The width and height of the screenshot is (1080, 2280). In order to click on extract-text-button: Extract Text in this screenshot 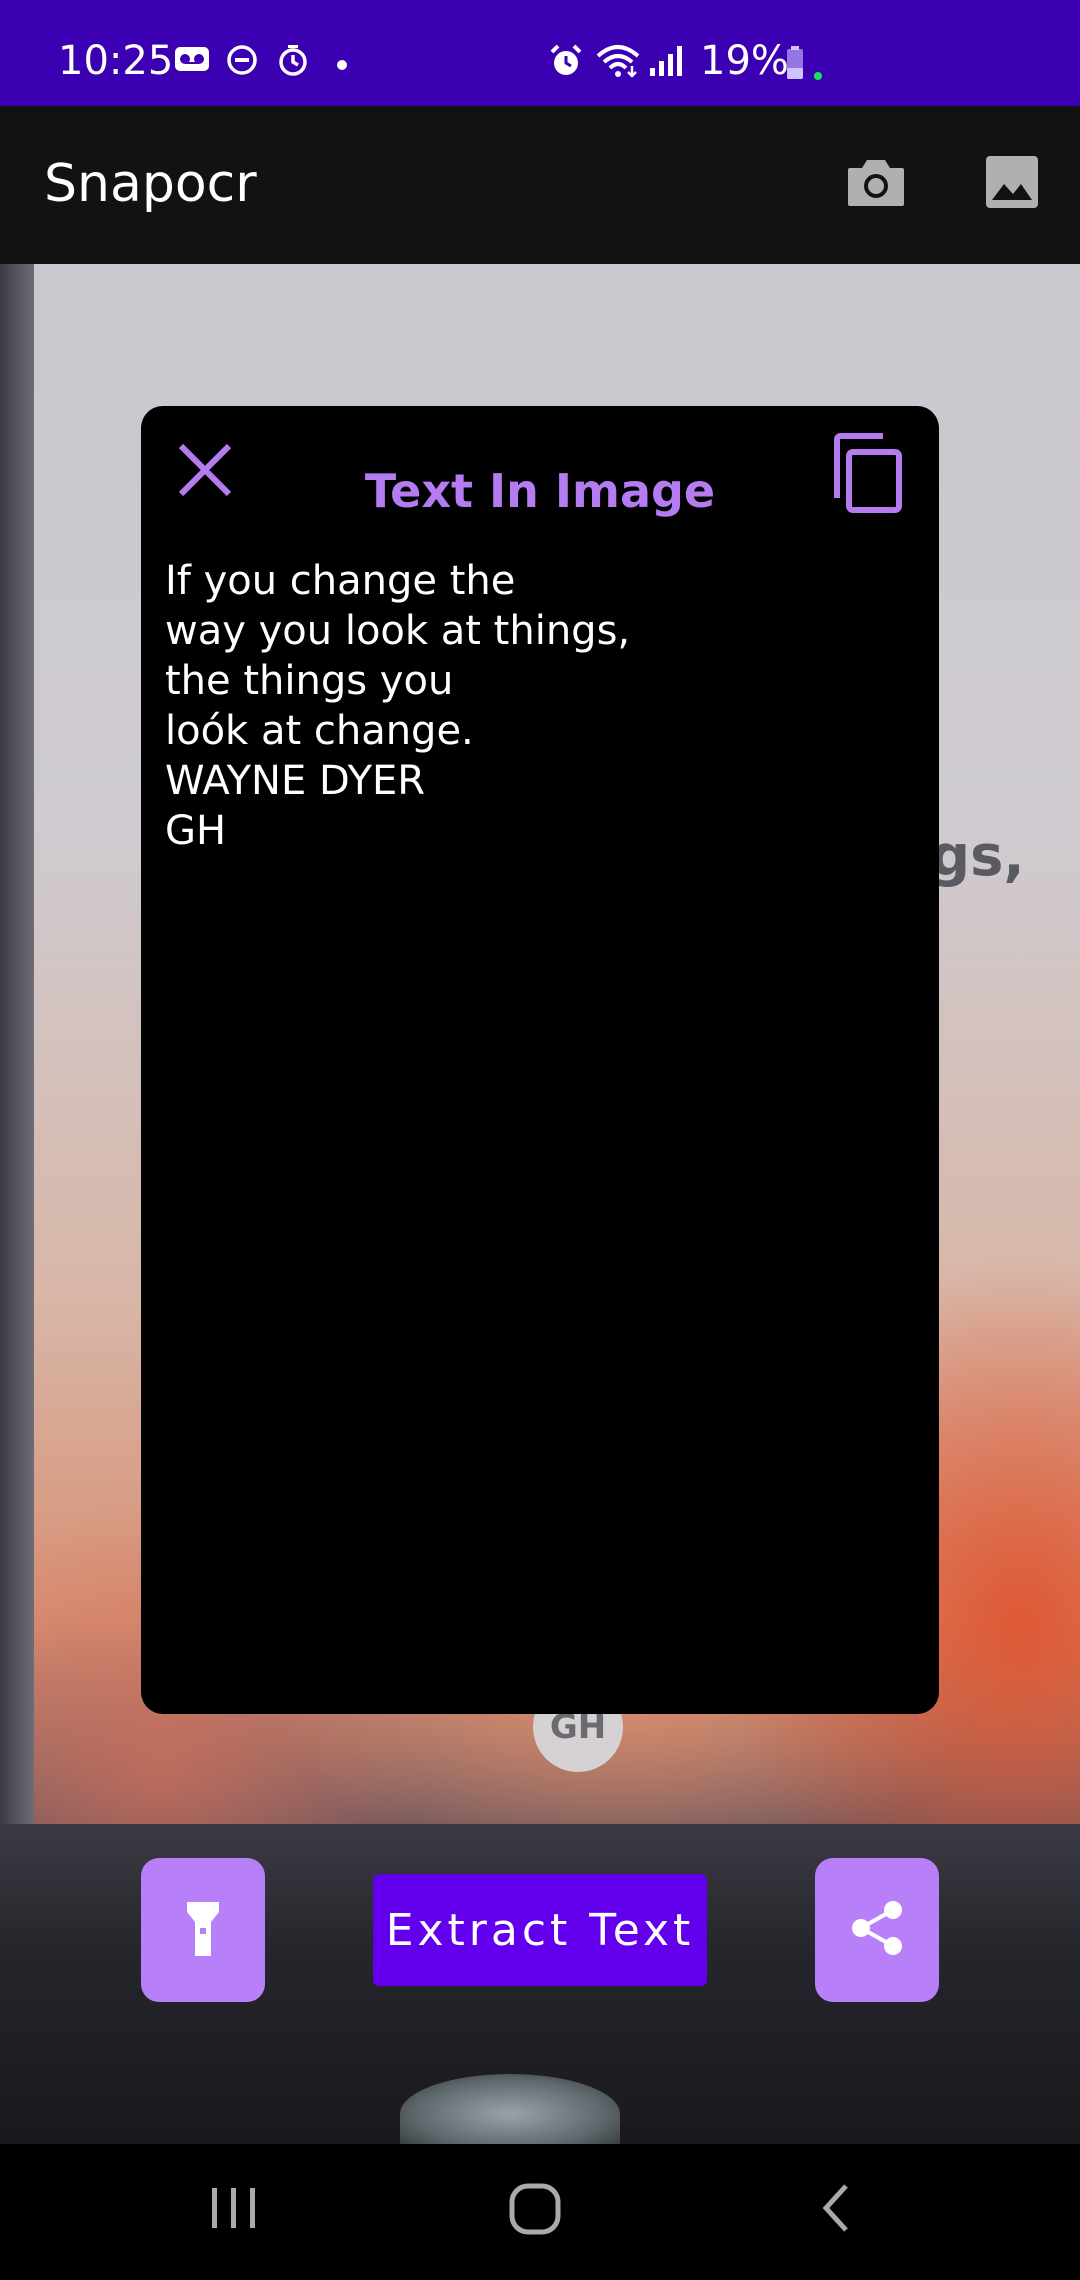, I will do `click(540, 1930)`.